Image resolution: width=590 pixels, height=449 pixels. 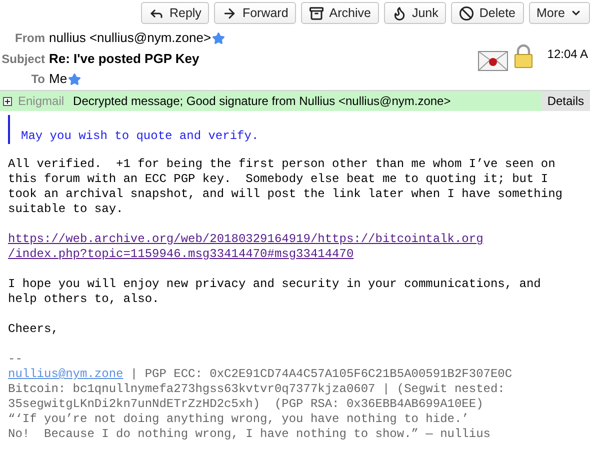 What do you see at coordinates (255, 13) in the screenshot?
I see `toolbar-button: Forward` at bounding box center [255, 13].